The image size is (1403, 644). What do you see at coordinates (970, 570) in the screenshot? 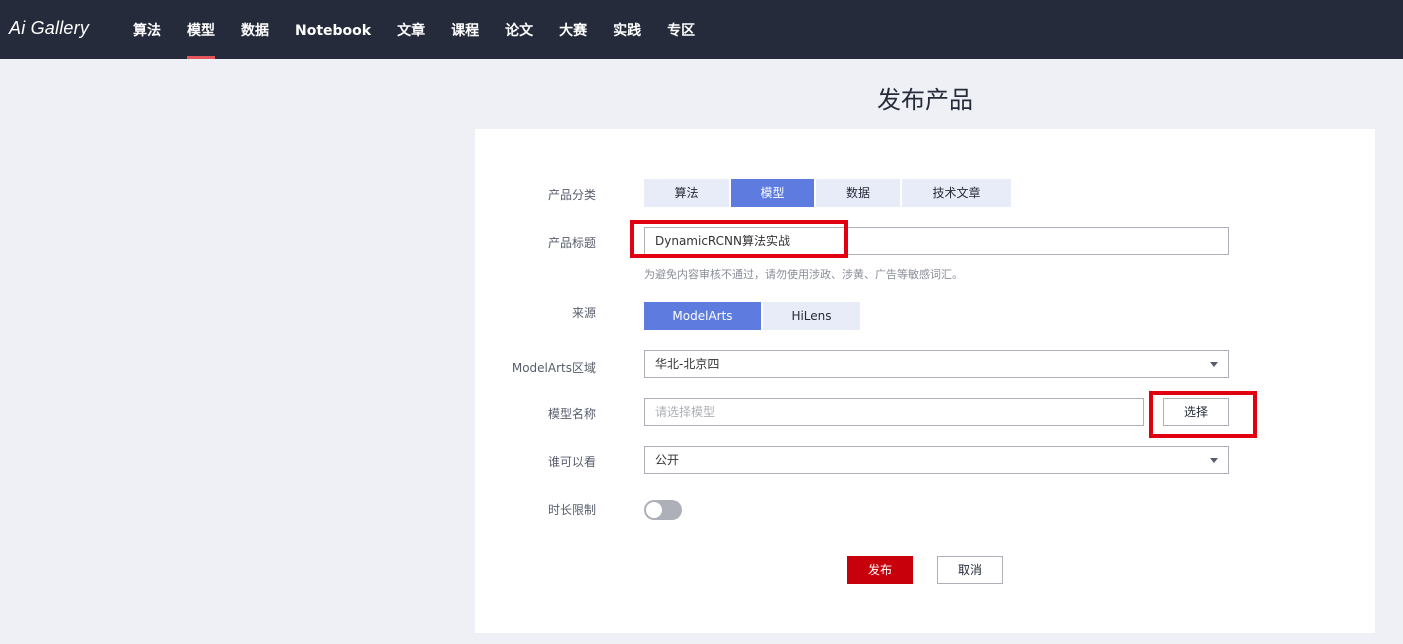
I see `cancel-button: 取消` at bounding box center [970, 570].